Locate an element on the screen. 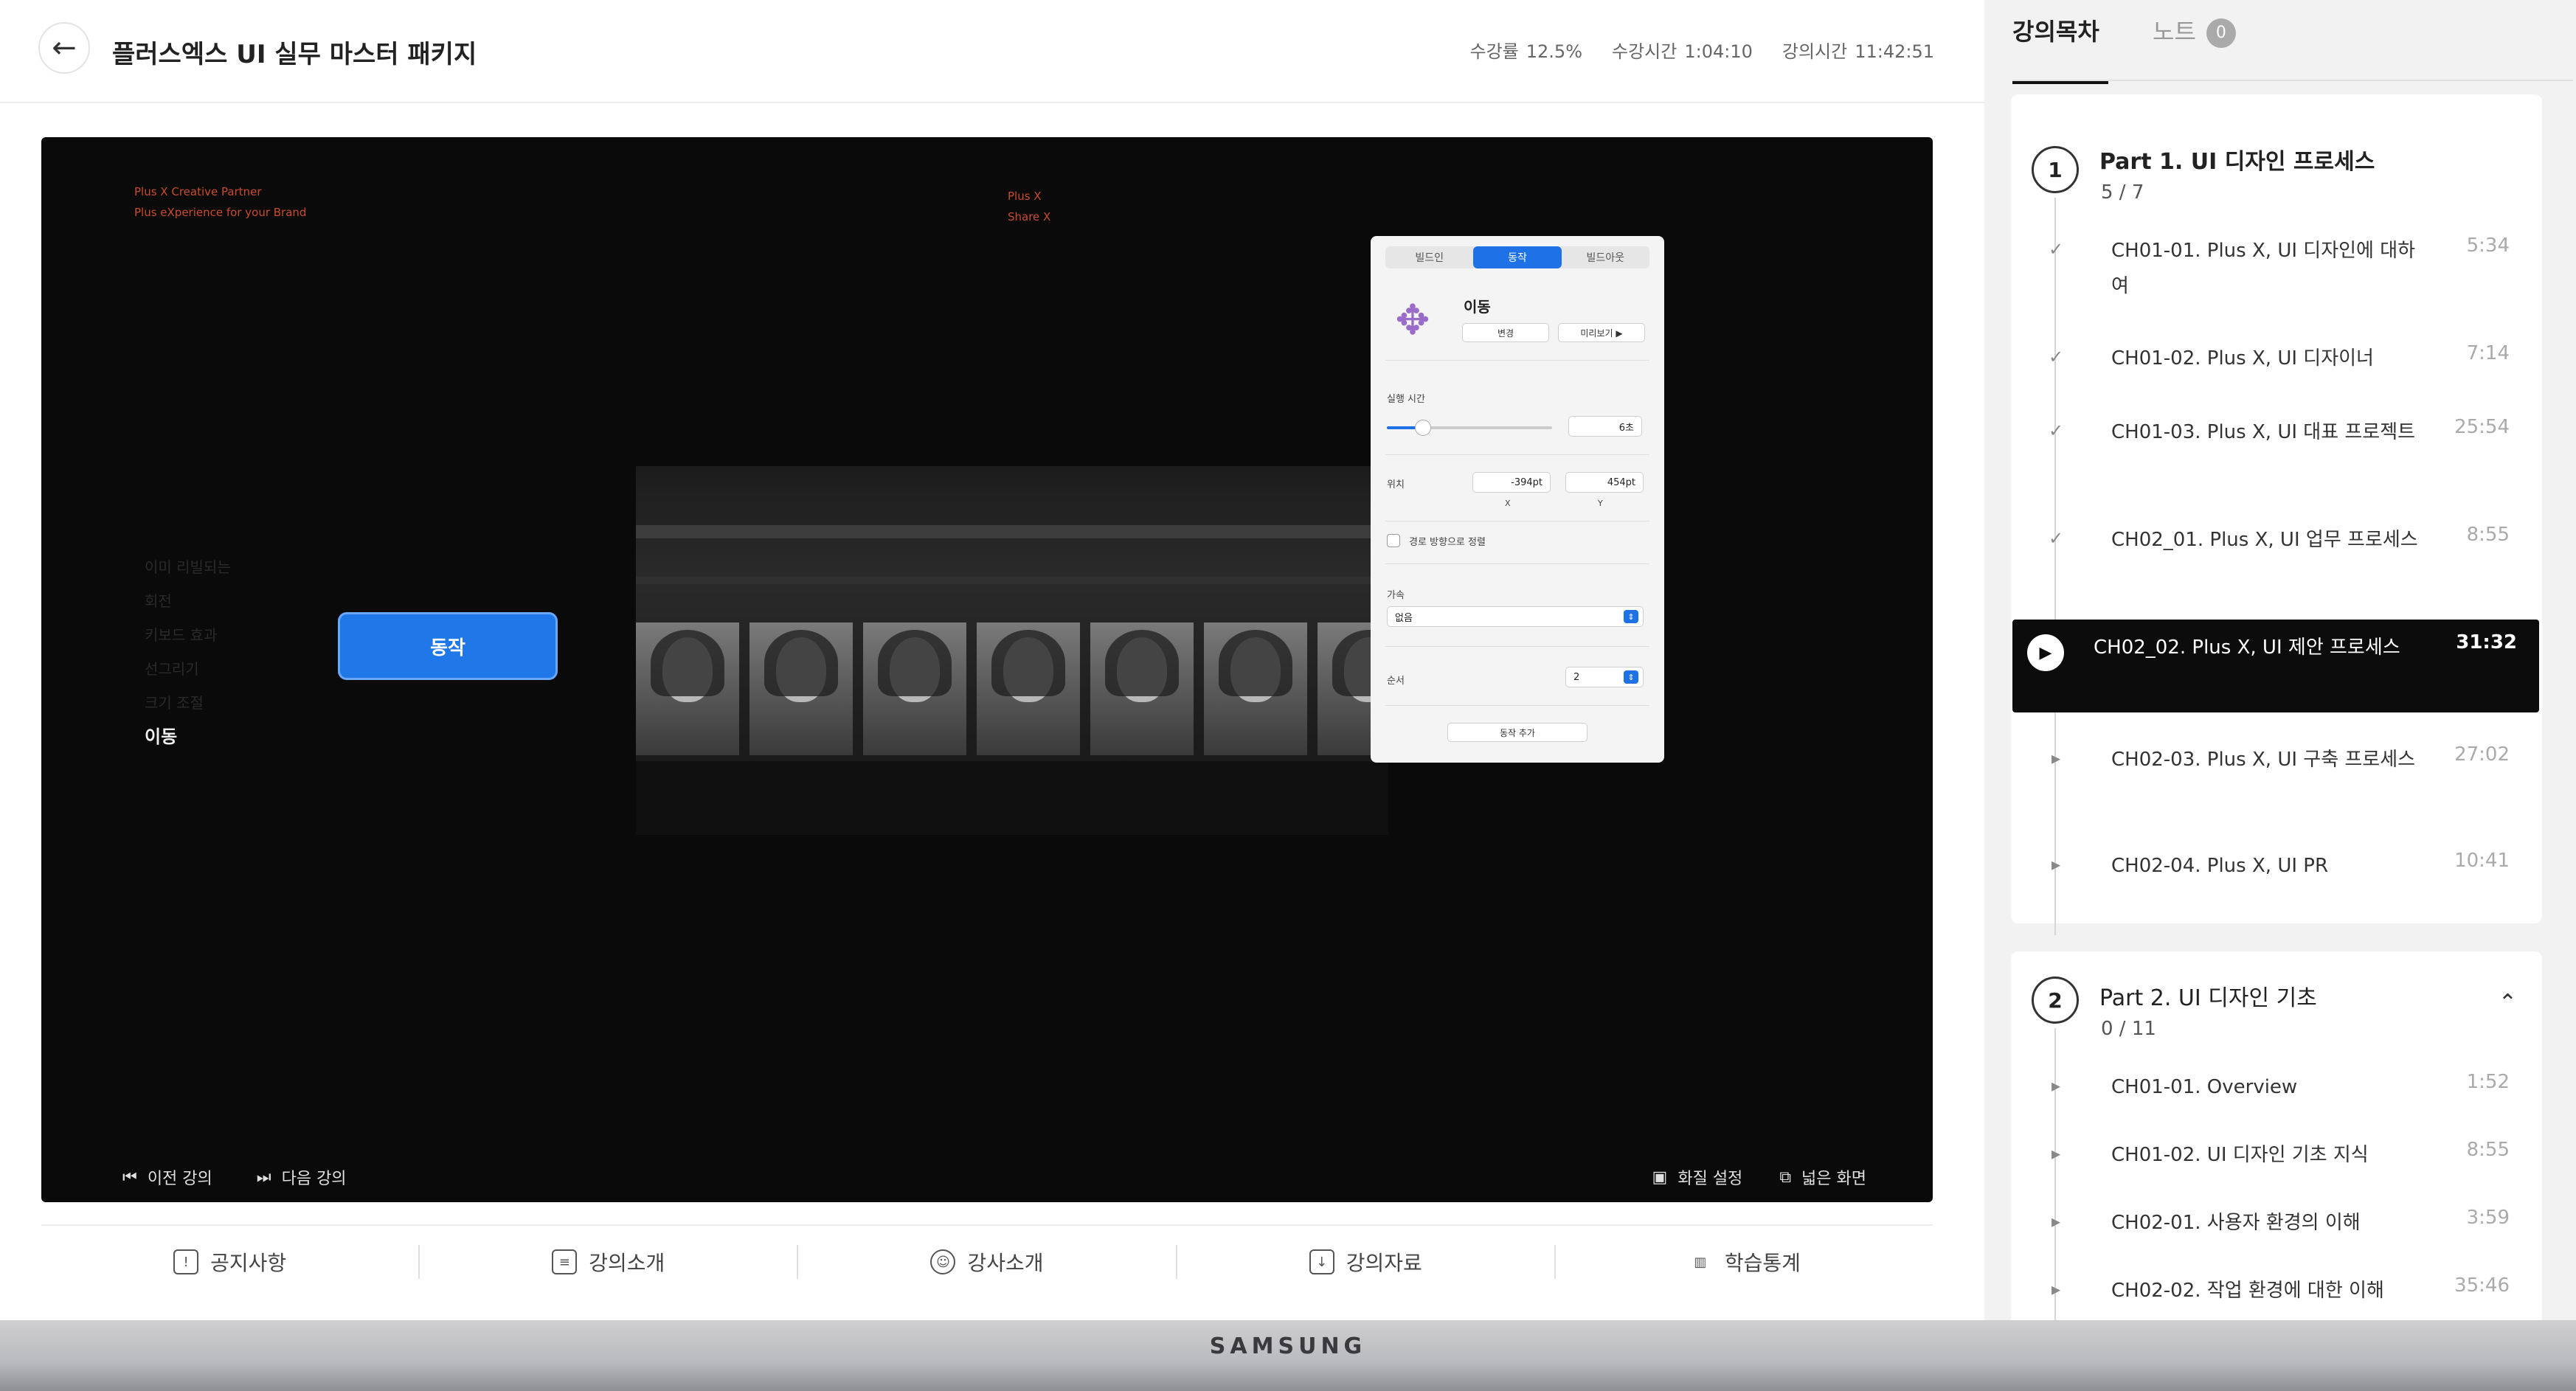  skip-forward-icon: ⏭ is located at coordinates (264, 1177).